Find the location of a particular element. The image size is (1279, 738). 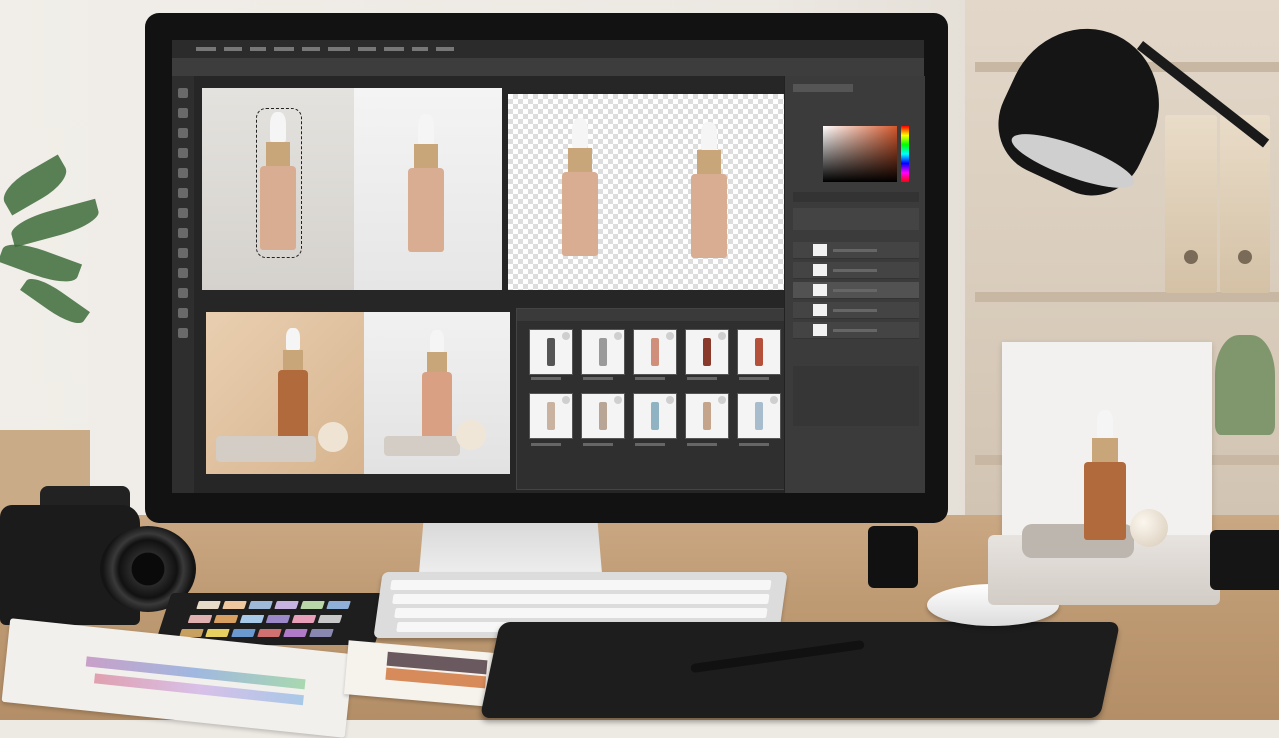

panel-header is located at coordinates (651, 315).